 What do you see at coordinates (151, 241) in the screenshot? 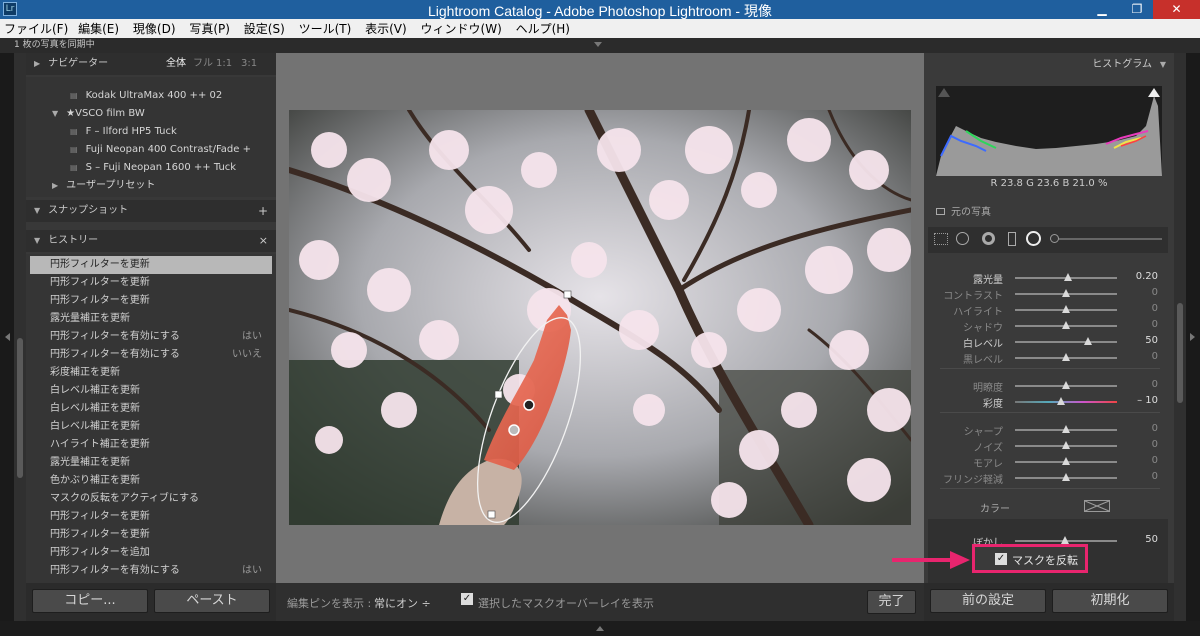
I see `history-header: ▼ ヒストリー ×` at bounding box center [151, 241].